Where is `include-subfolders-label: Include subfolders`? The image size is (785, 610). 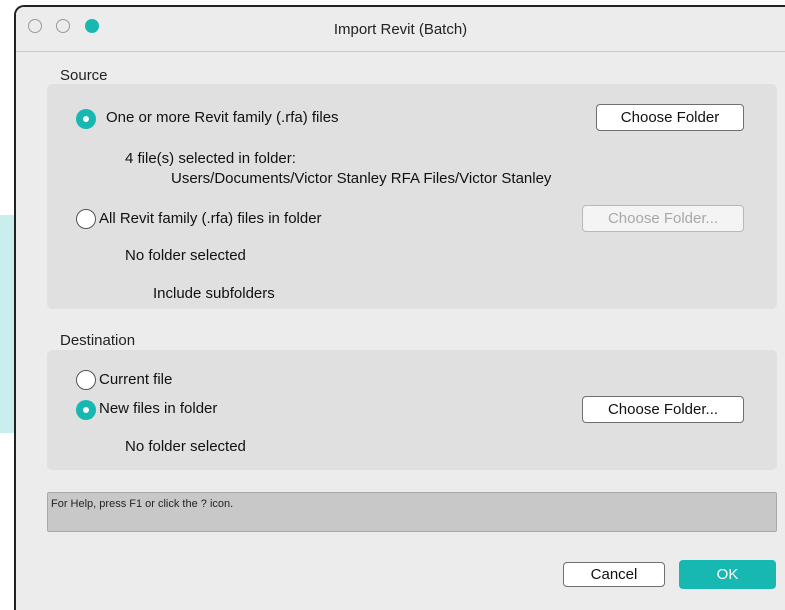
include-subfolders-label: Include subfolders is located at coordinates (214, 293).